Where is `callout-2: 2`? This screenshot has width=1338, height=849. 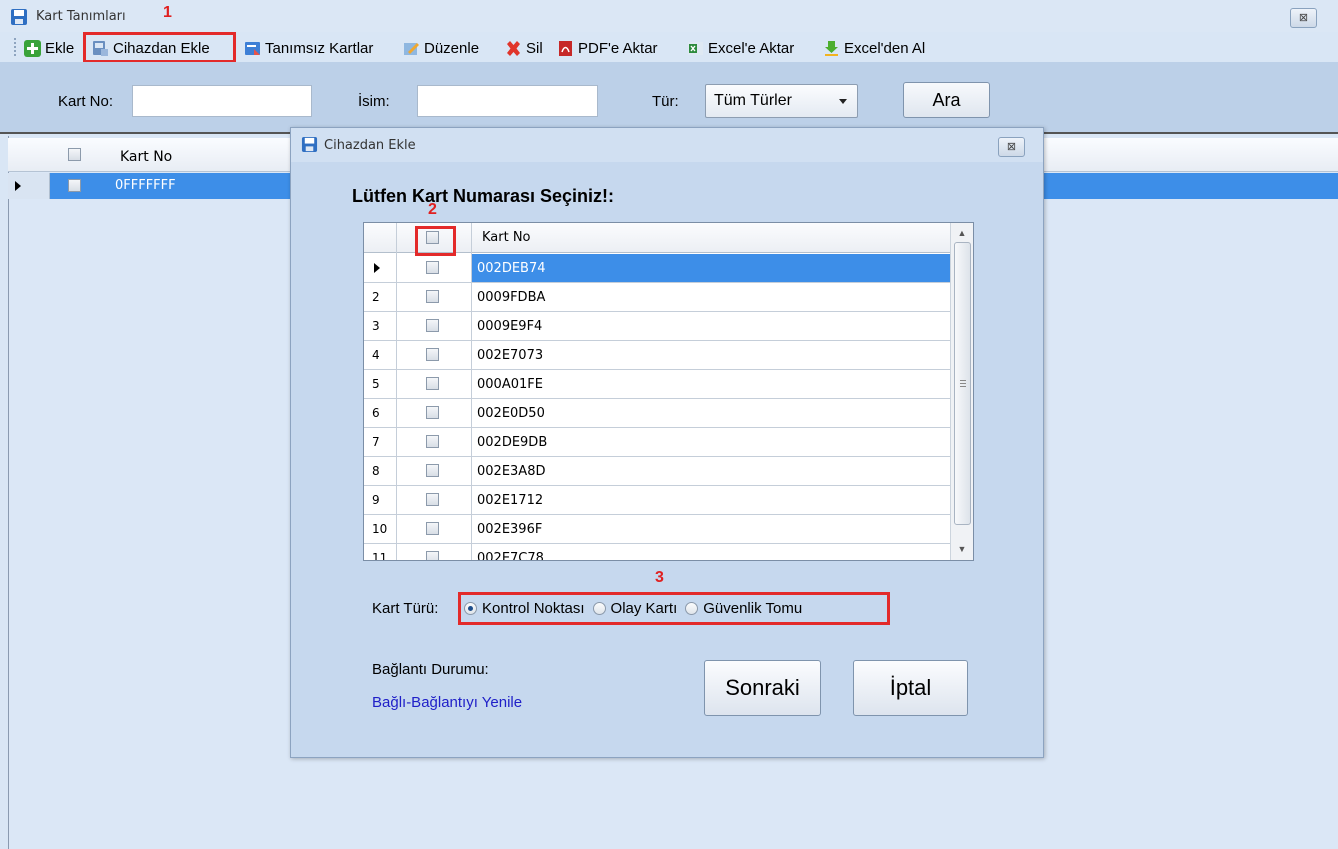 callout-2: 2 is located at coordinates (432, 209).